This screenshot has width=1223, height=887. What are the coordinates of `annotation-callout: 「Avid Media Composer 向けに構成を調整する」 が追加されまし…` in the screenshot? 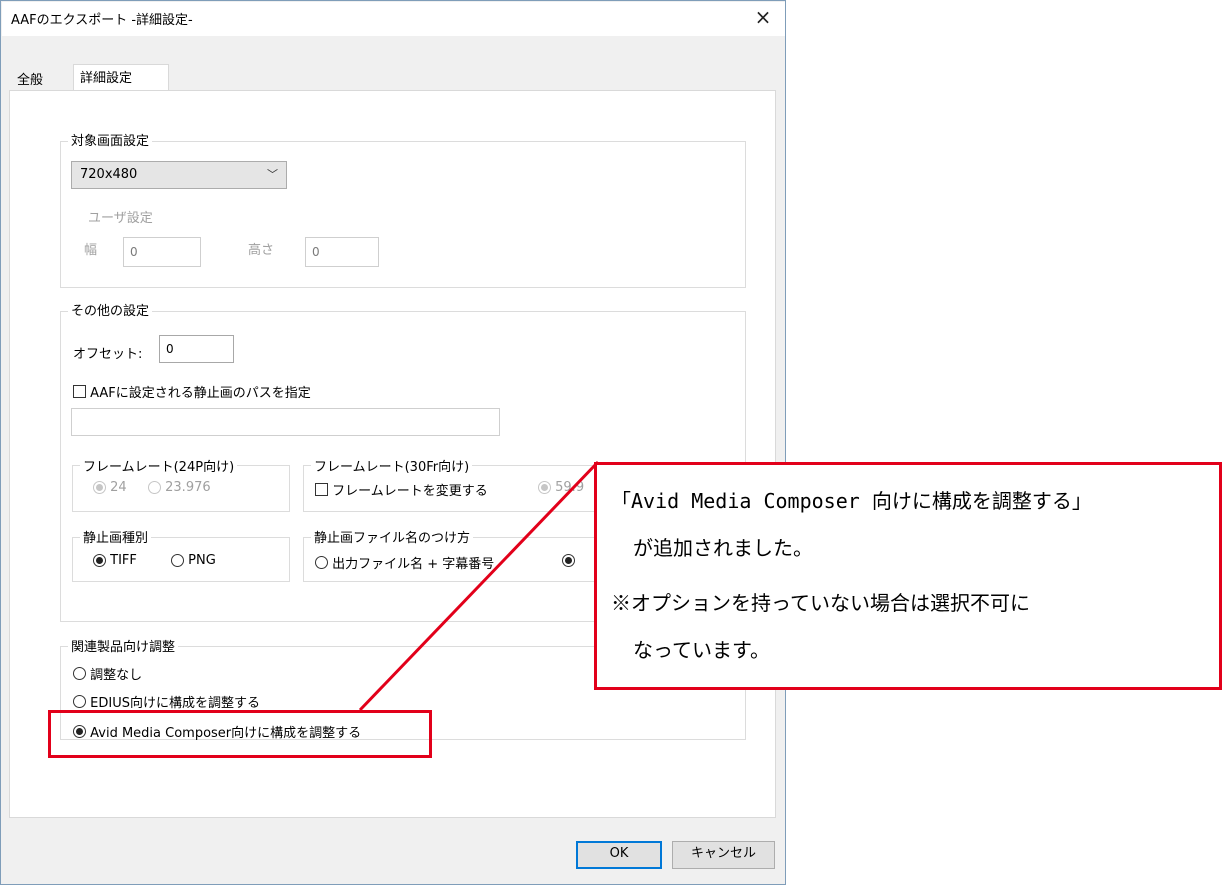 It's located at (908, 576).